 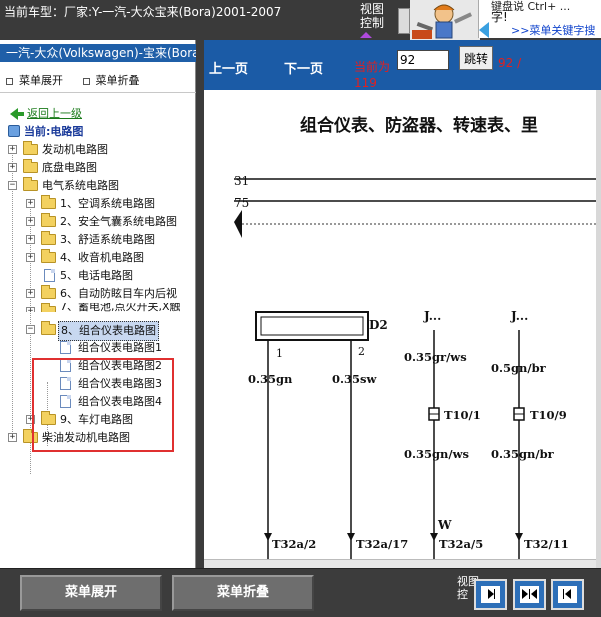 I want to click on menu-search-link: >>菜单关键字搜, so click(x=553, y=30).